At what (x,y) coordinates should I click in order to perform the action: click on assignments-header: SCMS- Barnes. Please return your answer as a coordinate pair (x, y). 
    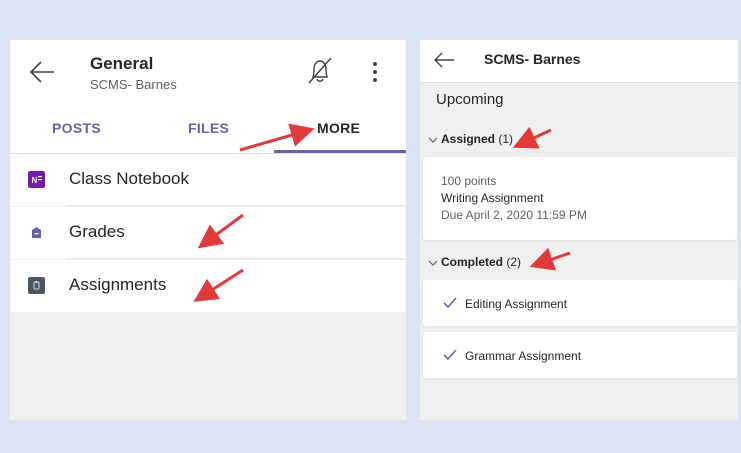
    Looking at the image, I should click on (579, 61).